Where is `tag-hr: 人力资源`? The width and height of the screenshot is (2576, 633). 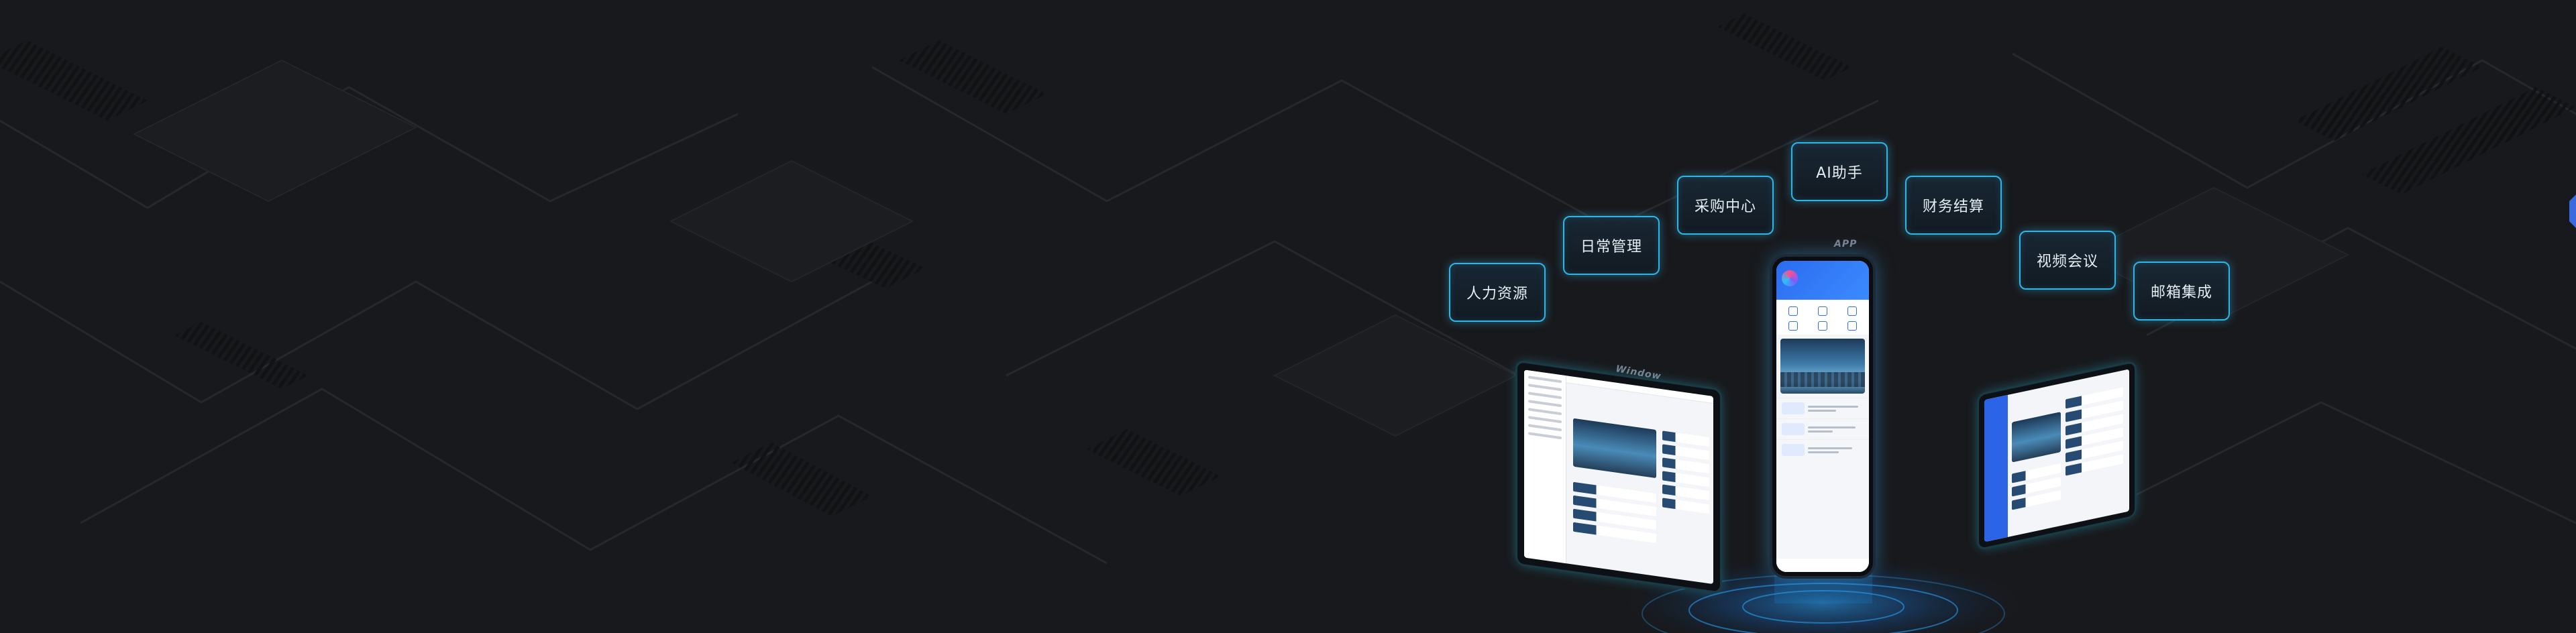
tag-hr: 人力资源 is located at coordinates (1497, 292).